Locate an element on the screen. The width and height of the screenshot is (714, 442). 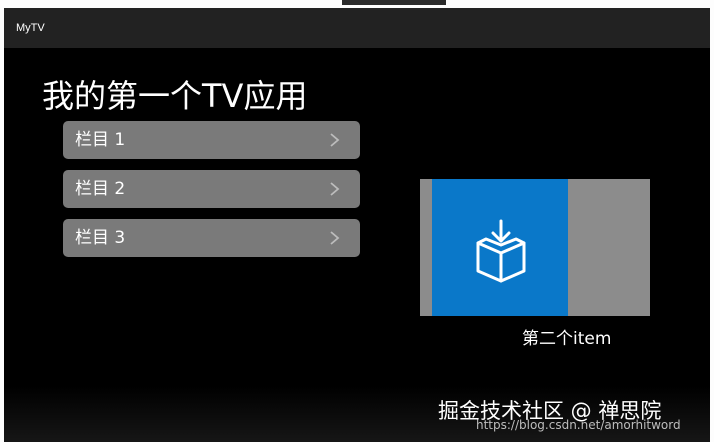
menu-item-3: 栏目 3 is located at coordinates (211, 238).